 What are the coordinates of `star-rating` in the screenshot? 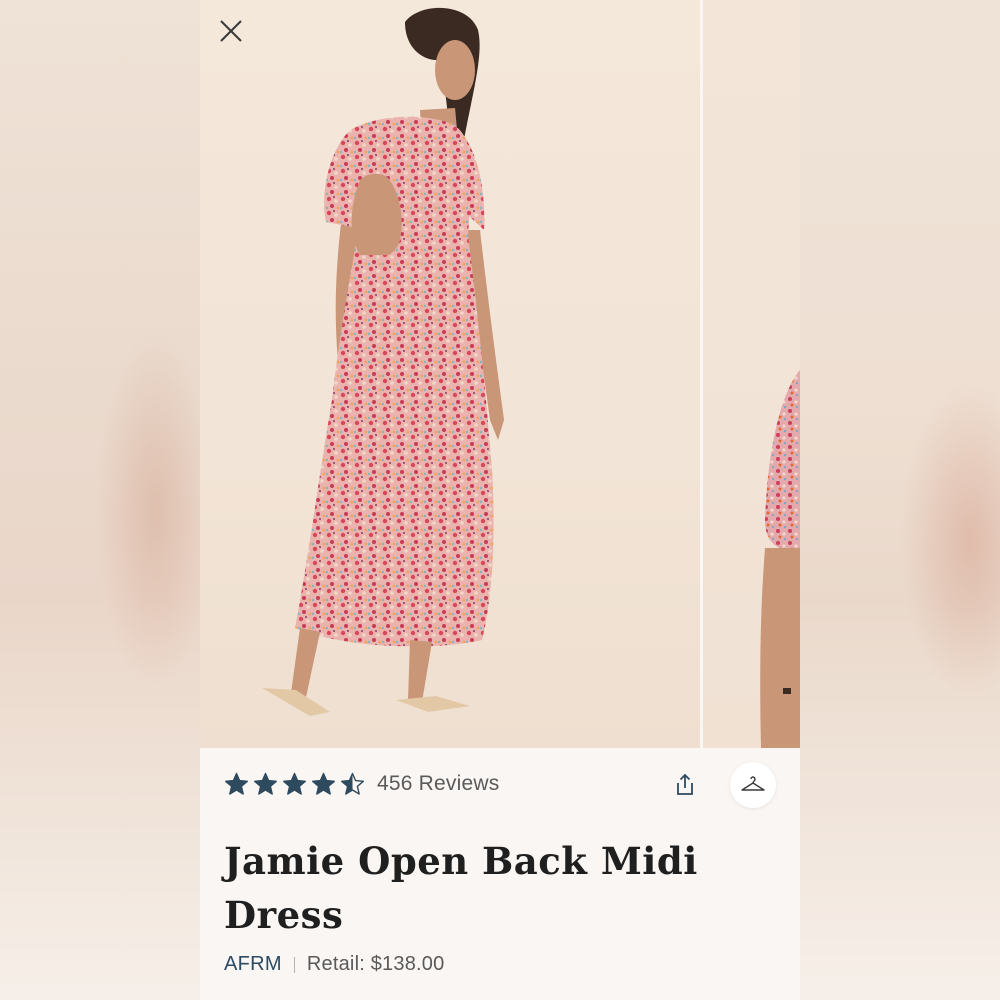 It's located at (294, 784).